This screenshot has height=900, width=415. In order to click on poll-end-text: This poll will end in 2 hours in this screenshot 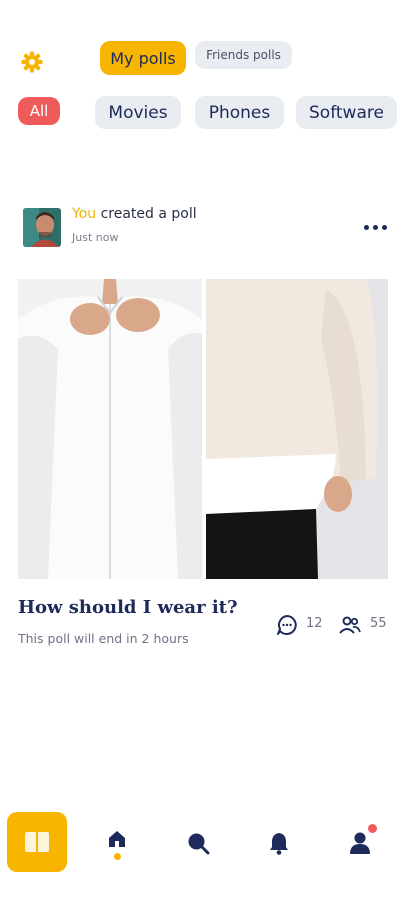, I will do `click(103, 638)`.